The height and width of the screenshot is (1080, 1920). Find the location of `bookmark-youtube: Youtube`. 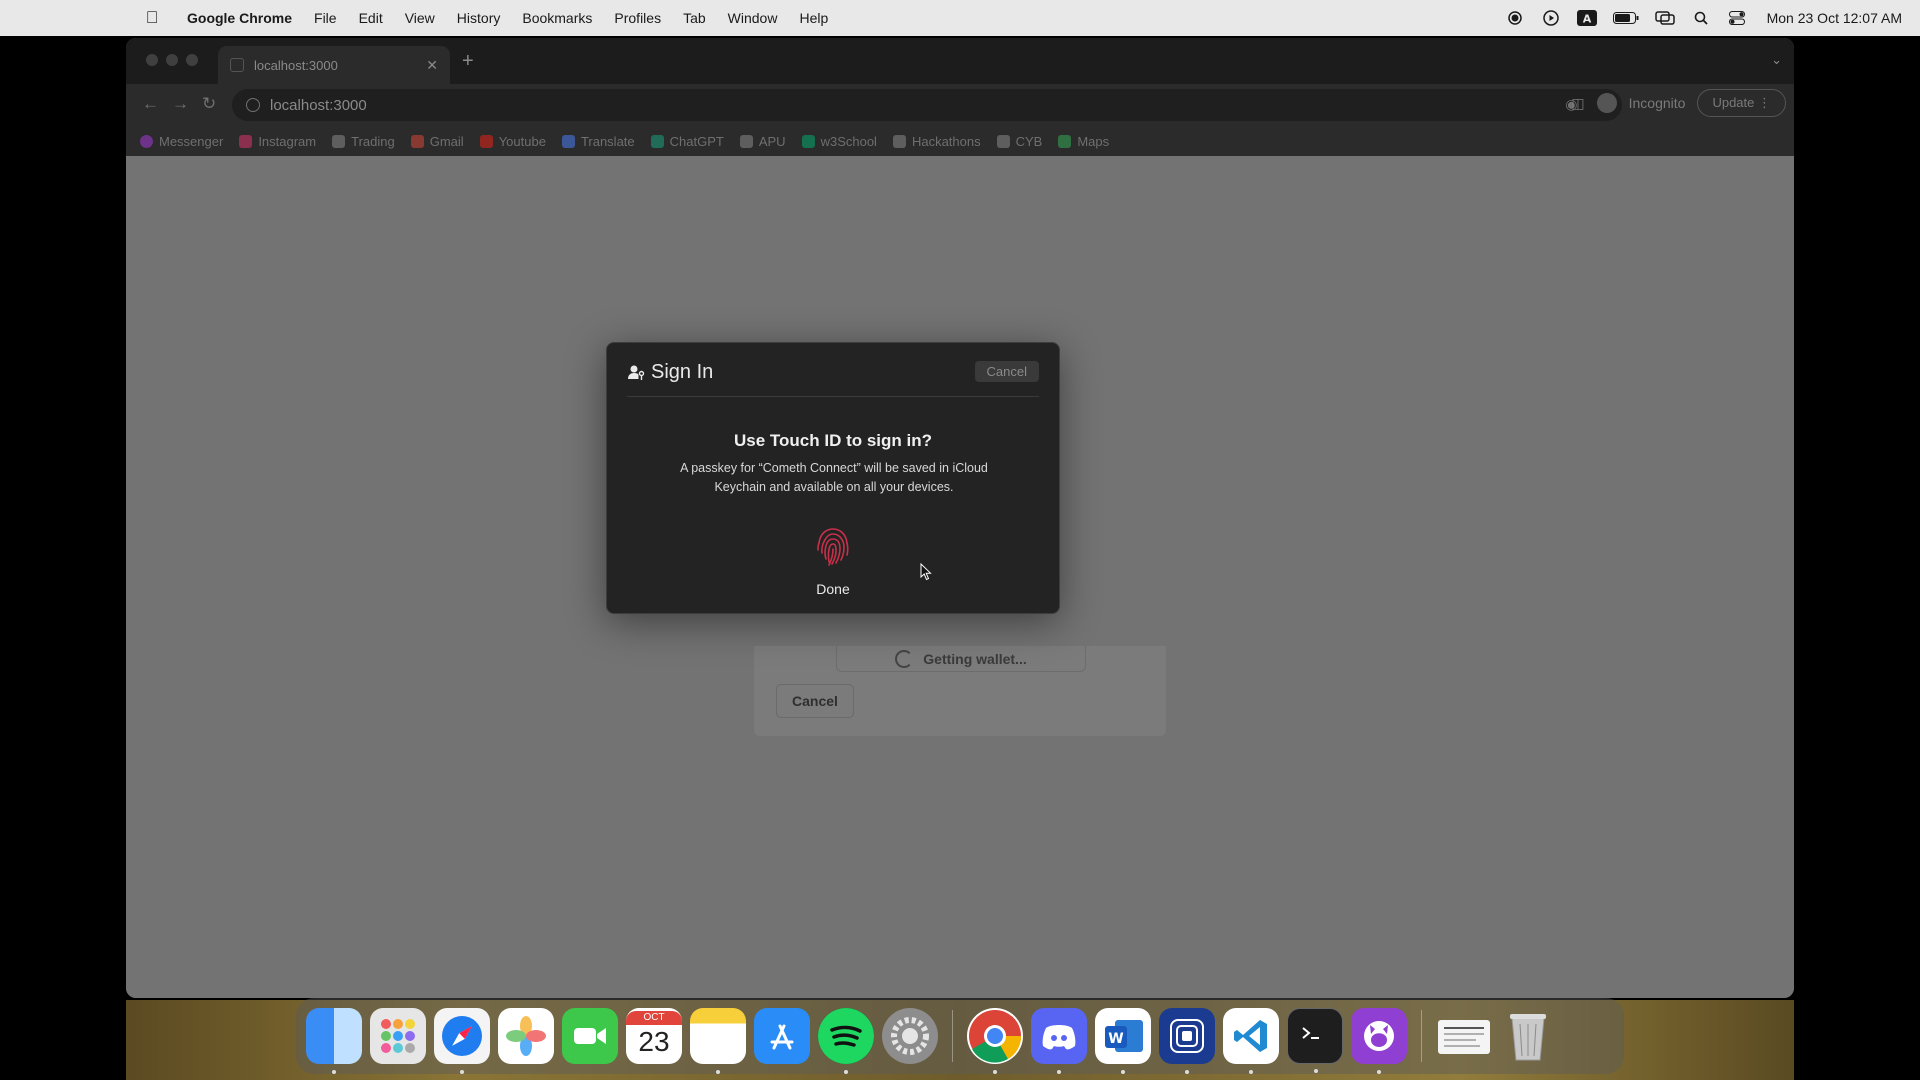

bookmark-youtube: Youtube is located at coordinates (512, 141).